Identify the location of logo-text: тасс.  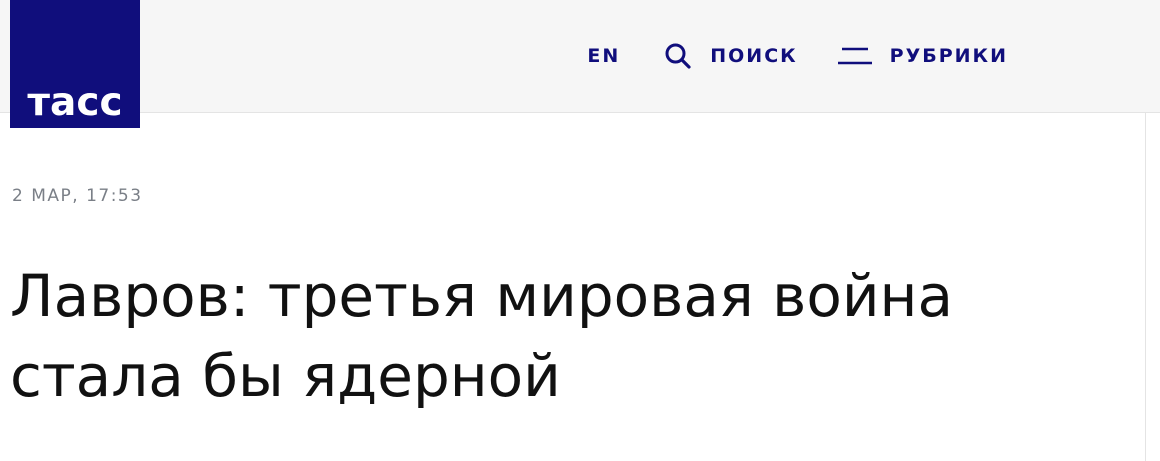
(75, 102).